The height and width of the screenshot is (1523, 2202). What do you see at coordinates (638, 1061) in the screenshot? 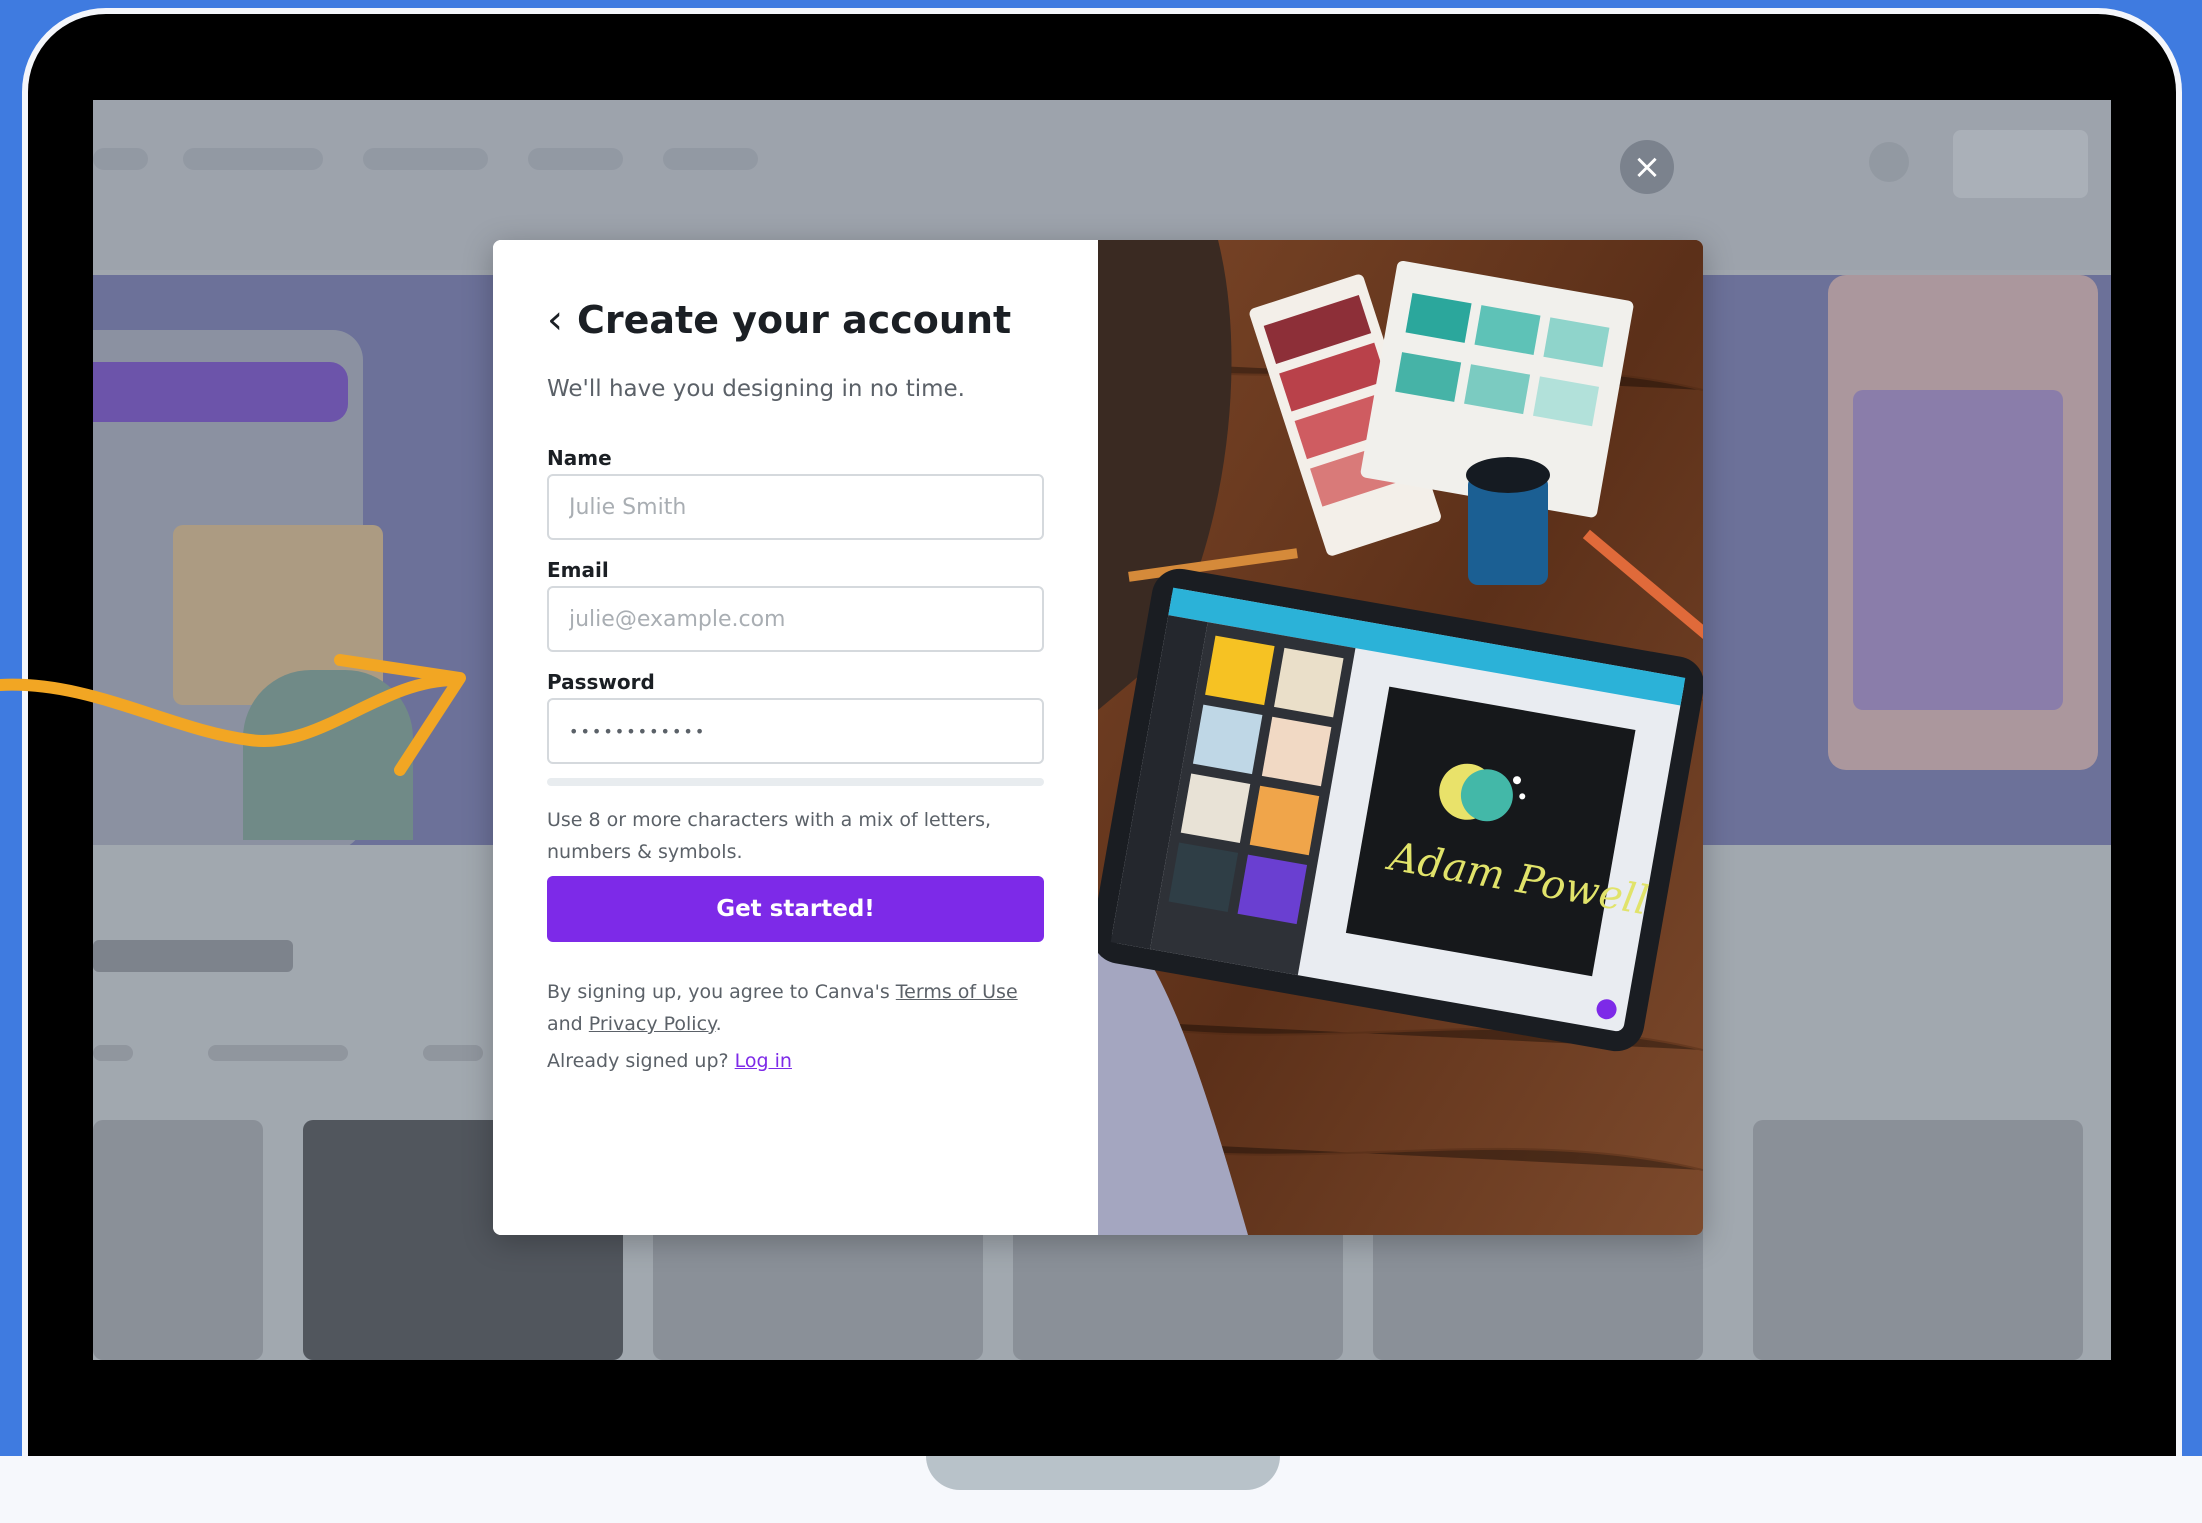
I see `already-text: Already signed up?` at bounding box center [638, 1061].